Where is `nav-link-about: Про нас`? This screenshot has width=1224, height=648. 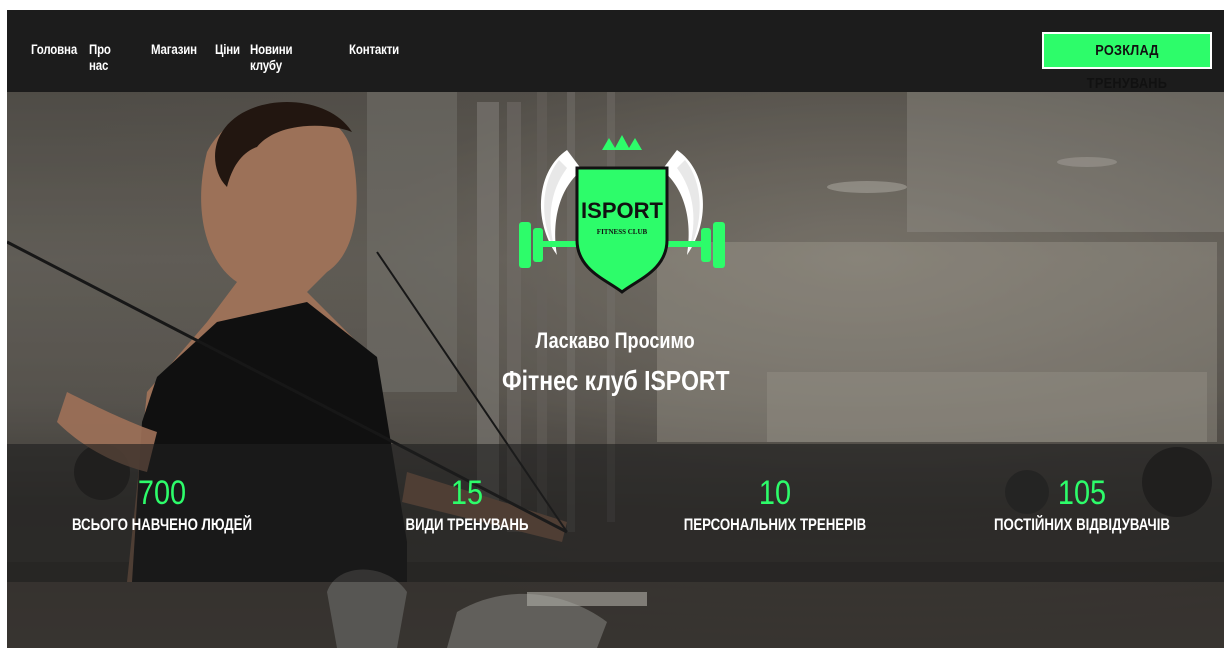
nav-link-about: Про нас is located at coordinates (110, 57).